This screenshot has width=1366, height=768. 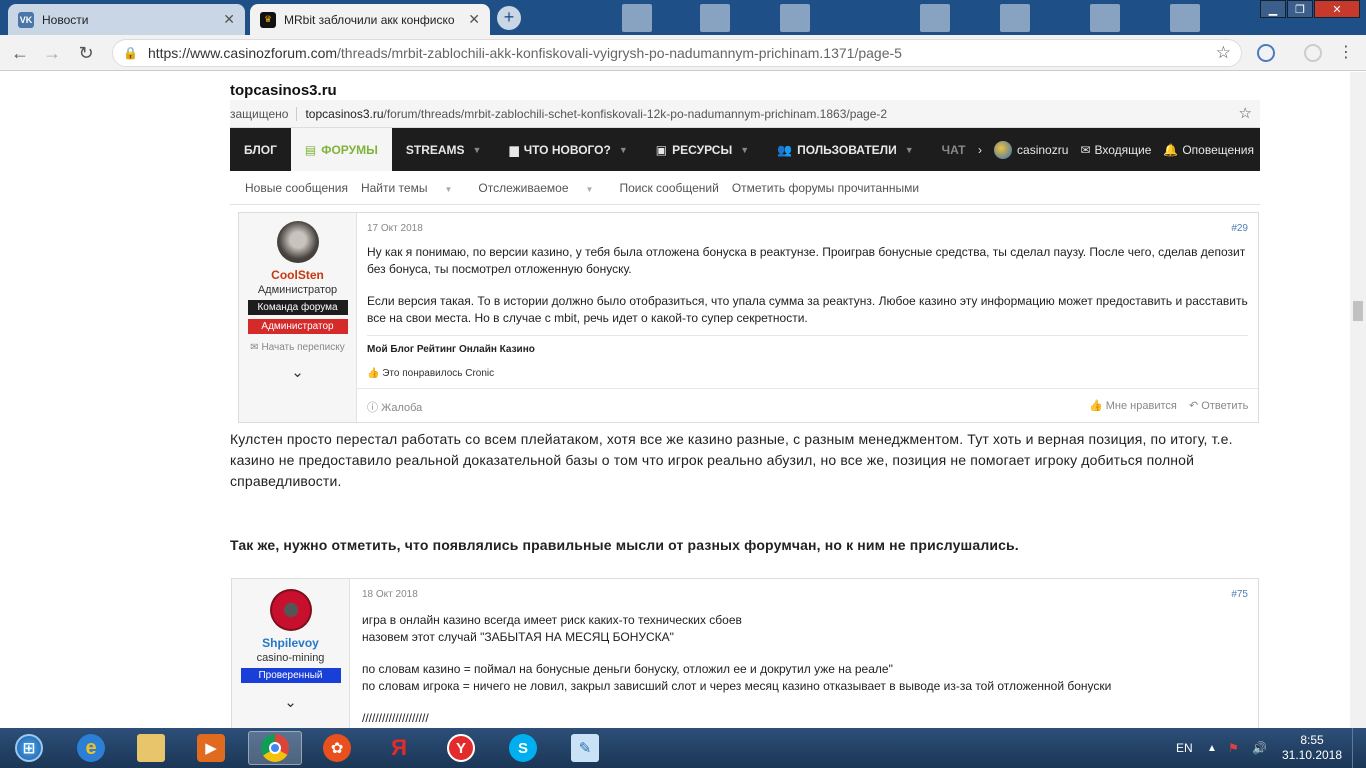 What do you see at coordinates (1359, 748) in the screenshot?
I see `show-desktop-button` at bounding box center [1359, 748].